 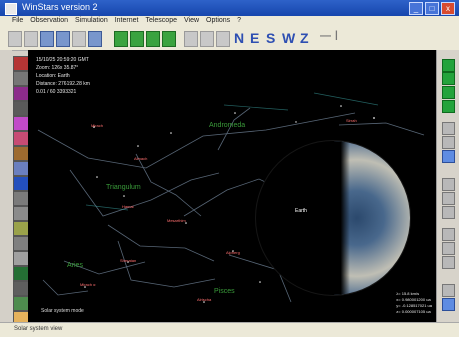 I want to click on right-tool-1-icon, so click(x=448, y=128).